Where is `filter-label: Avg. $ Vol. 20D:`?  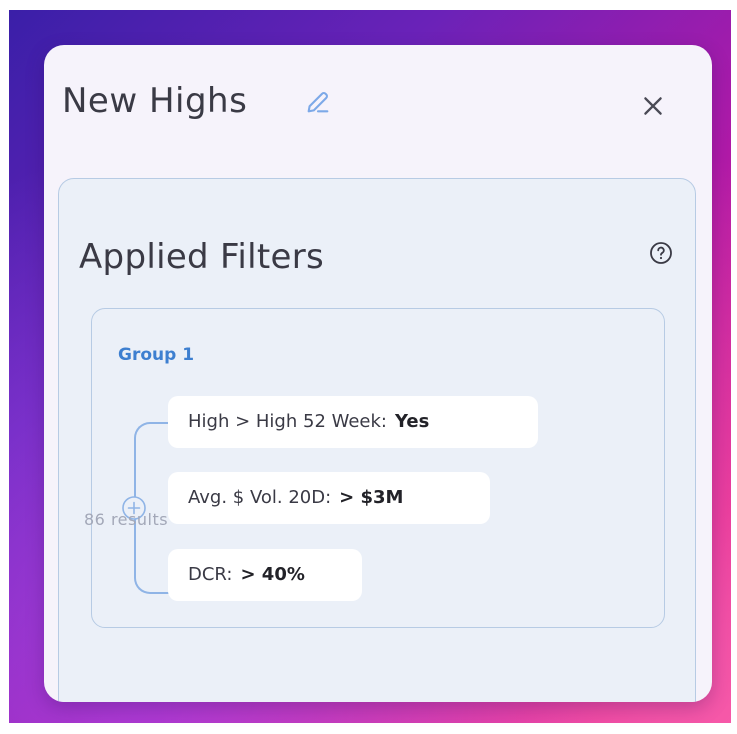 filter-label: Avg. $ Vol. 20D: is located at coordinates (260, 497).